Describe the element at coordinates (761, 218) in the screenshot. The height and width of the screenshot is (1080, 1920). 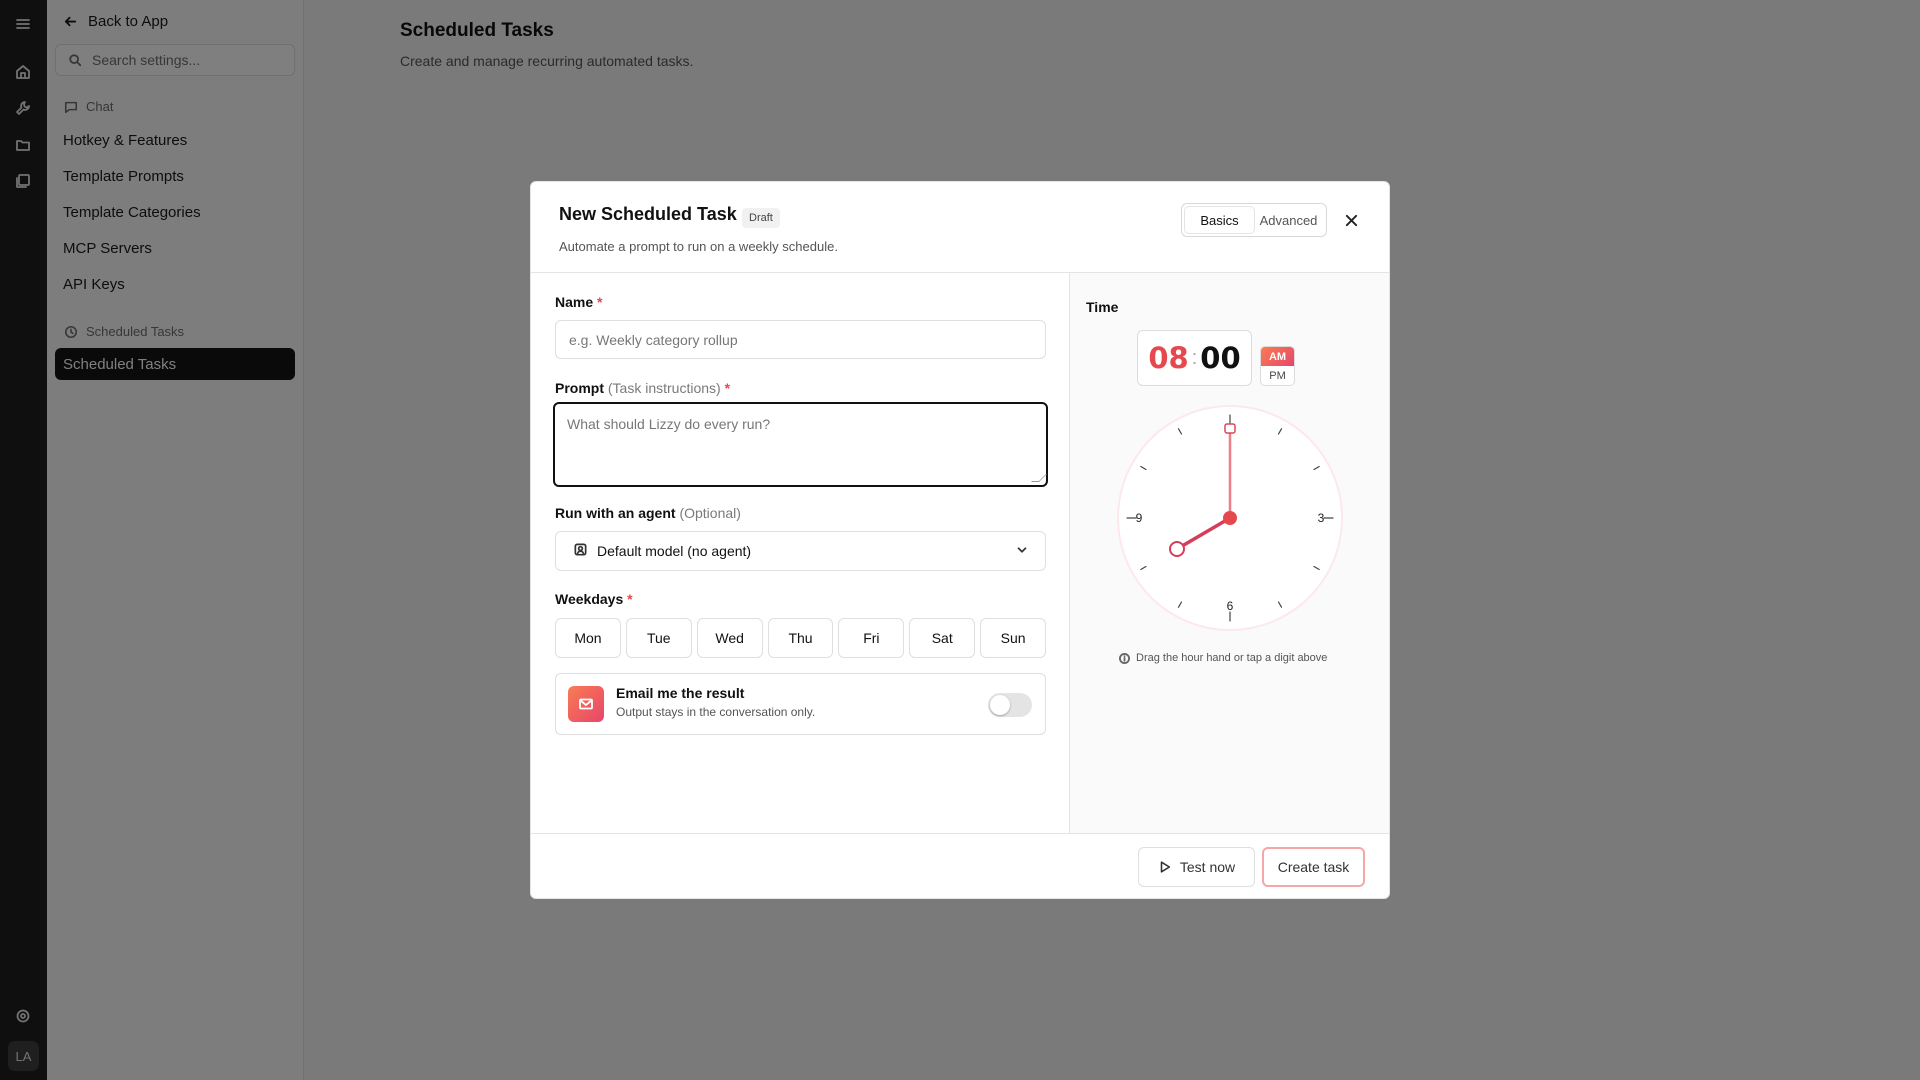
I see `draft-badge: Draft` at that location.